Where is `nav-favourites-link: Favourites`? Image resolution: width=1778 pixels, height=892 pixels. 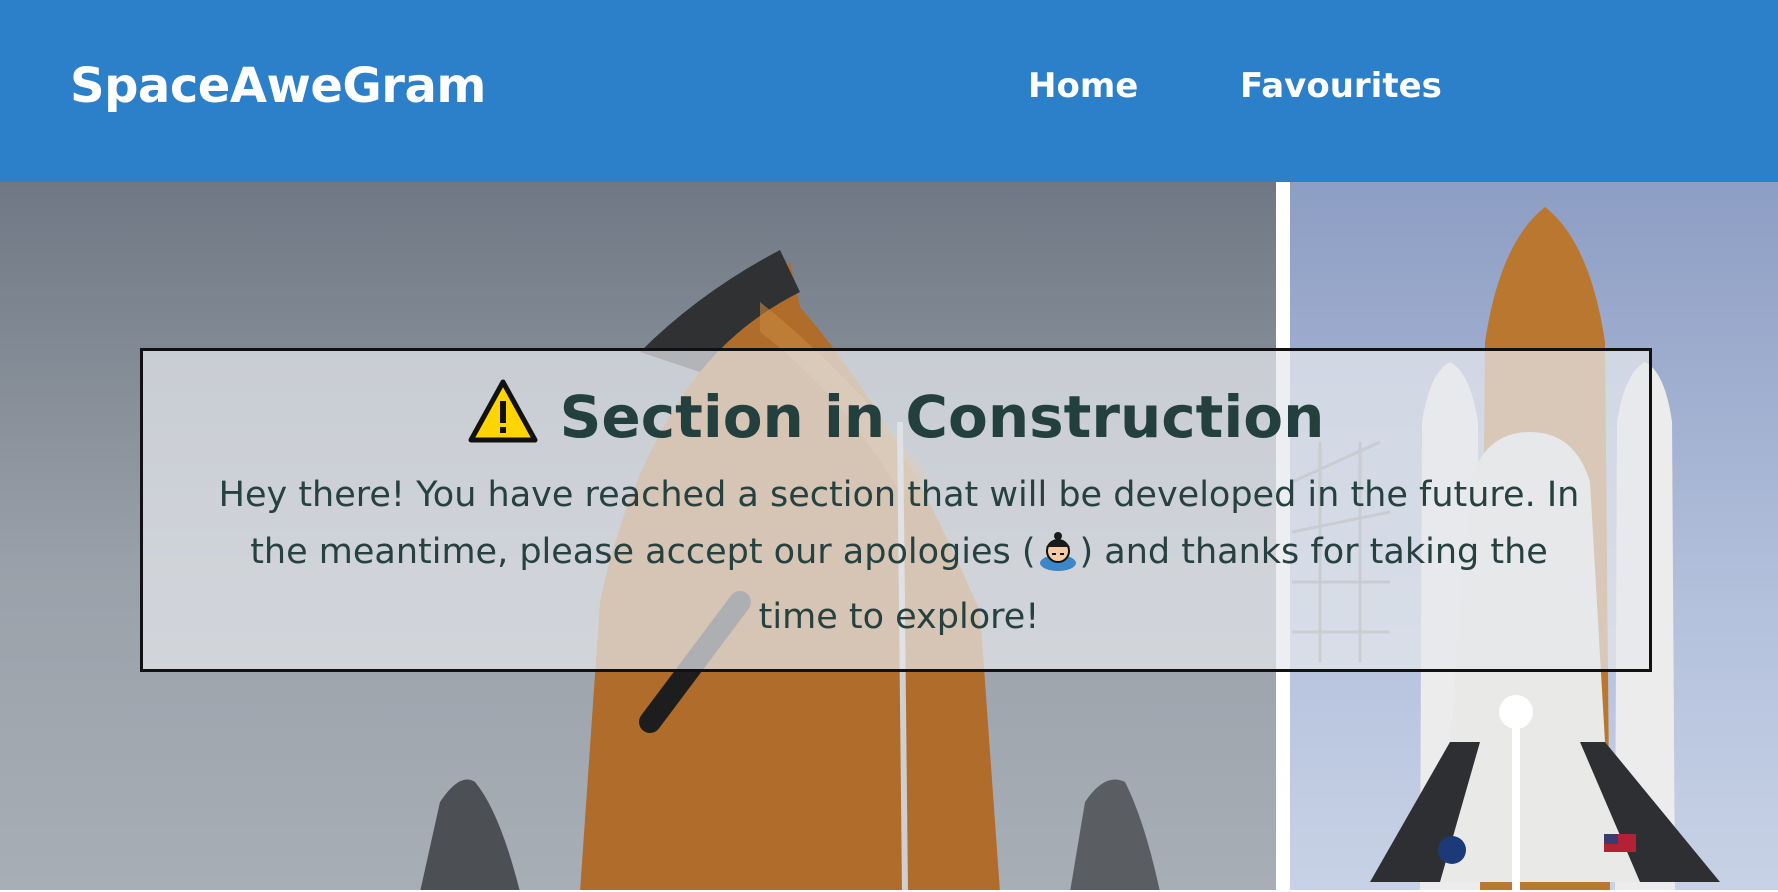 nav-favourites-link: Favourites is located at coordinates (1341, 86).